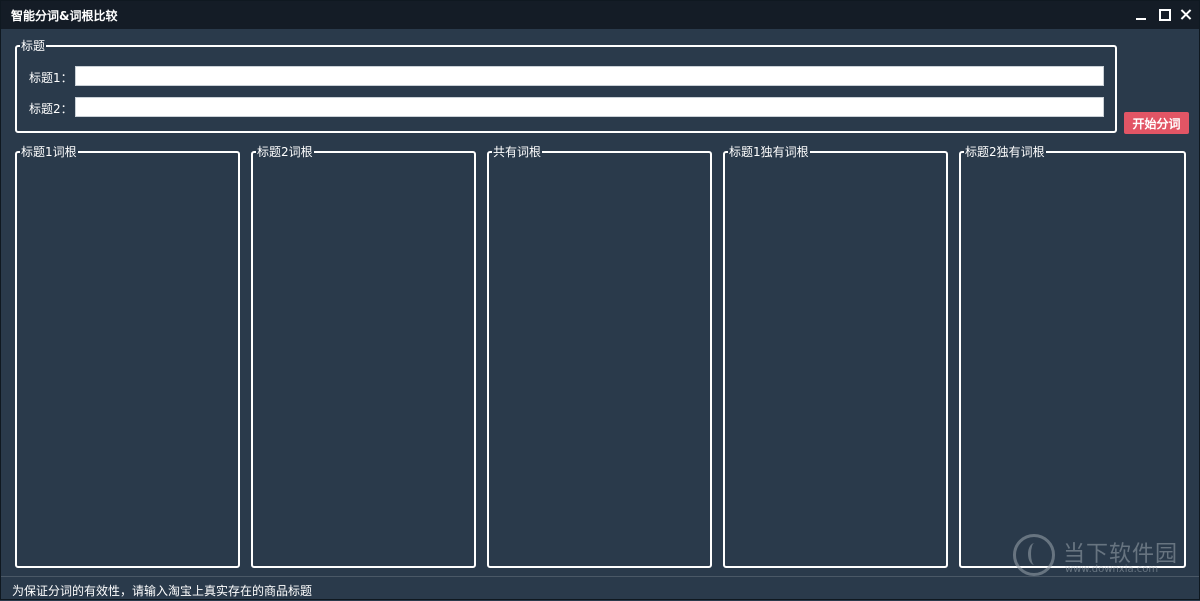 The width and height of the screenshot is (1200, 601). I want to click on panel-title2-roots-legend: 标题2词根, so click(285, 152).